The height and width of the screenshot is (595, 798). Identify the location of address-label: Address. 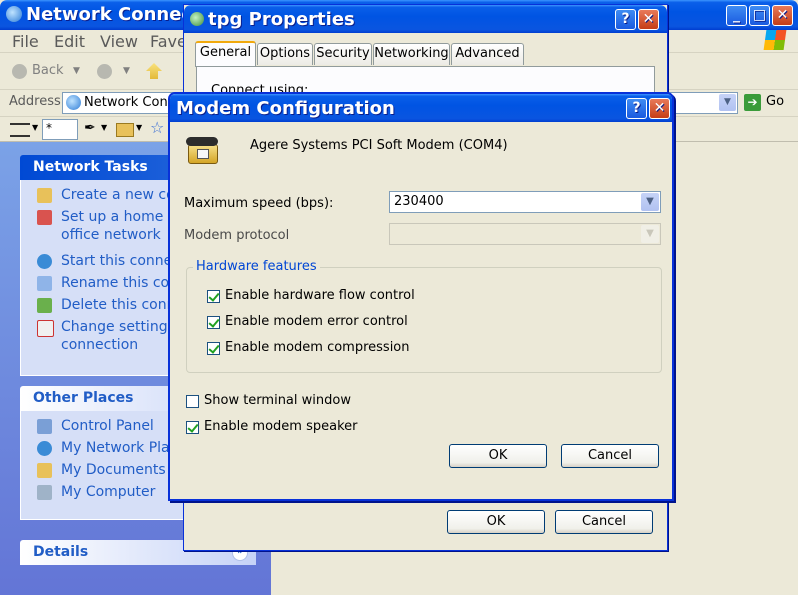
(35, 101).